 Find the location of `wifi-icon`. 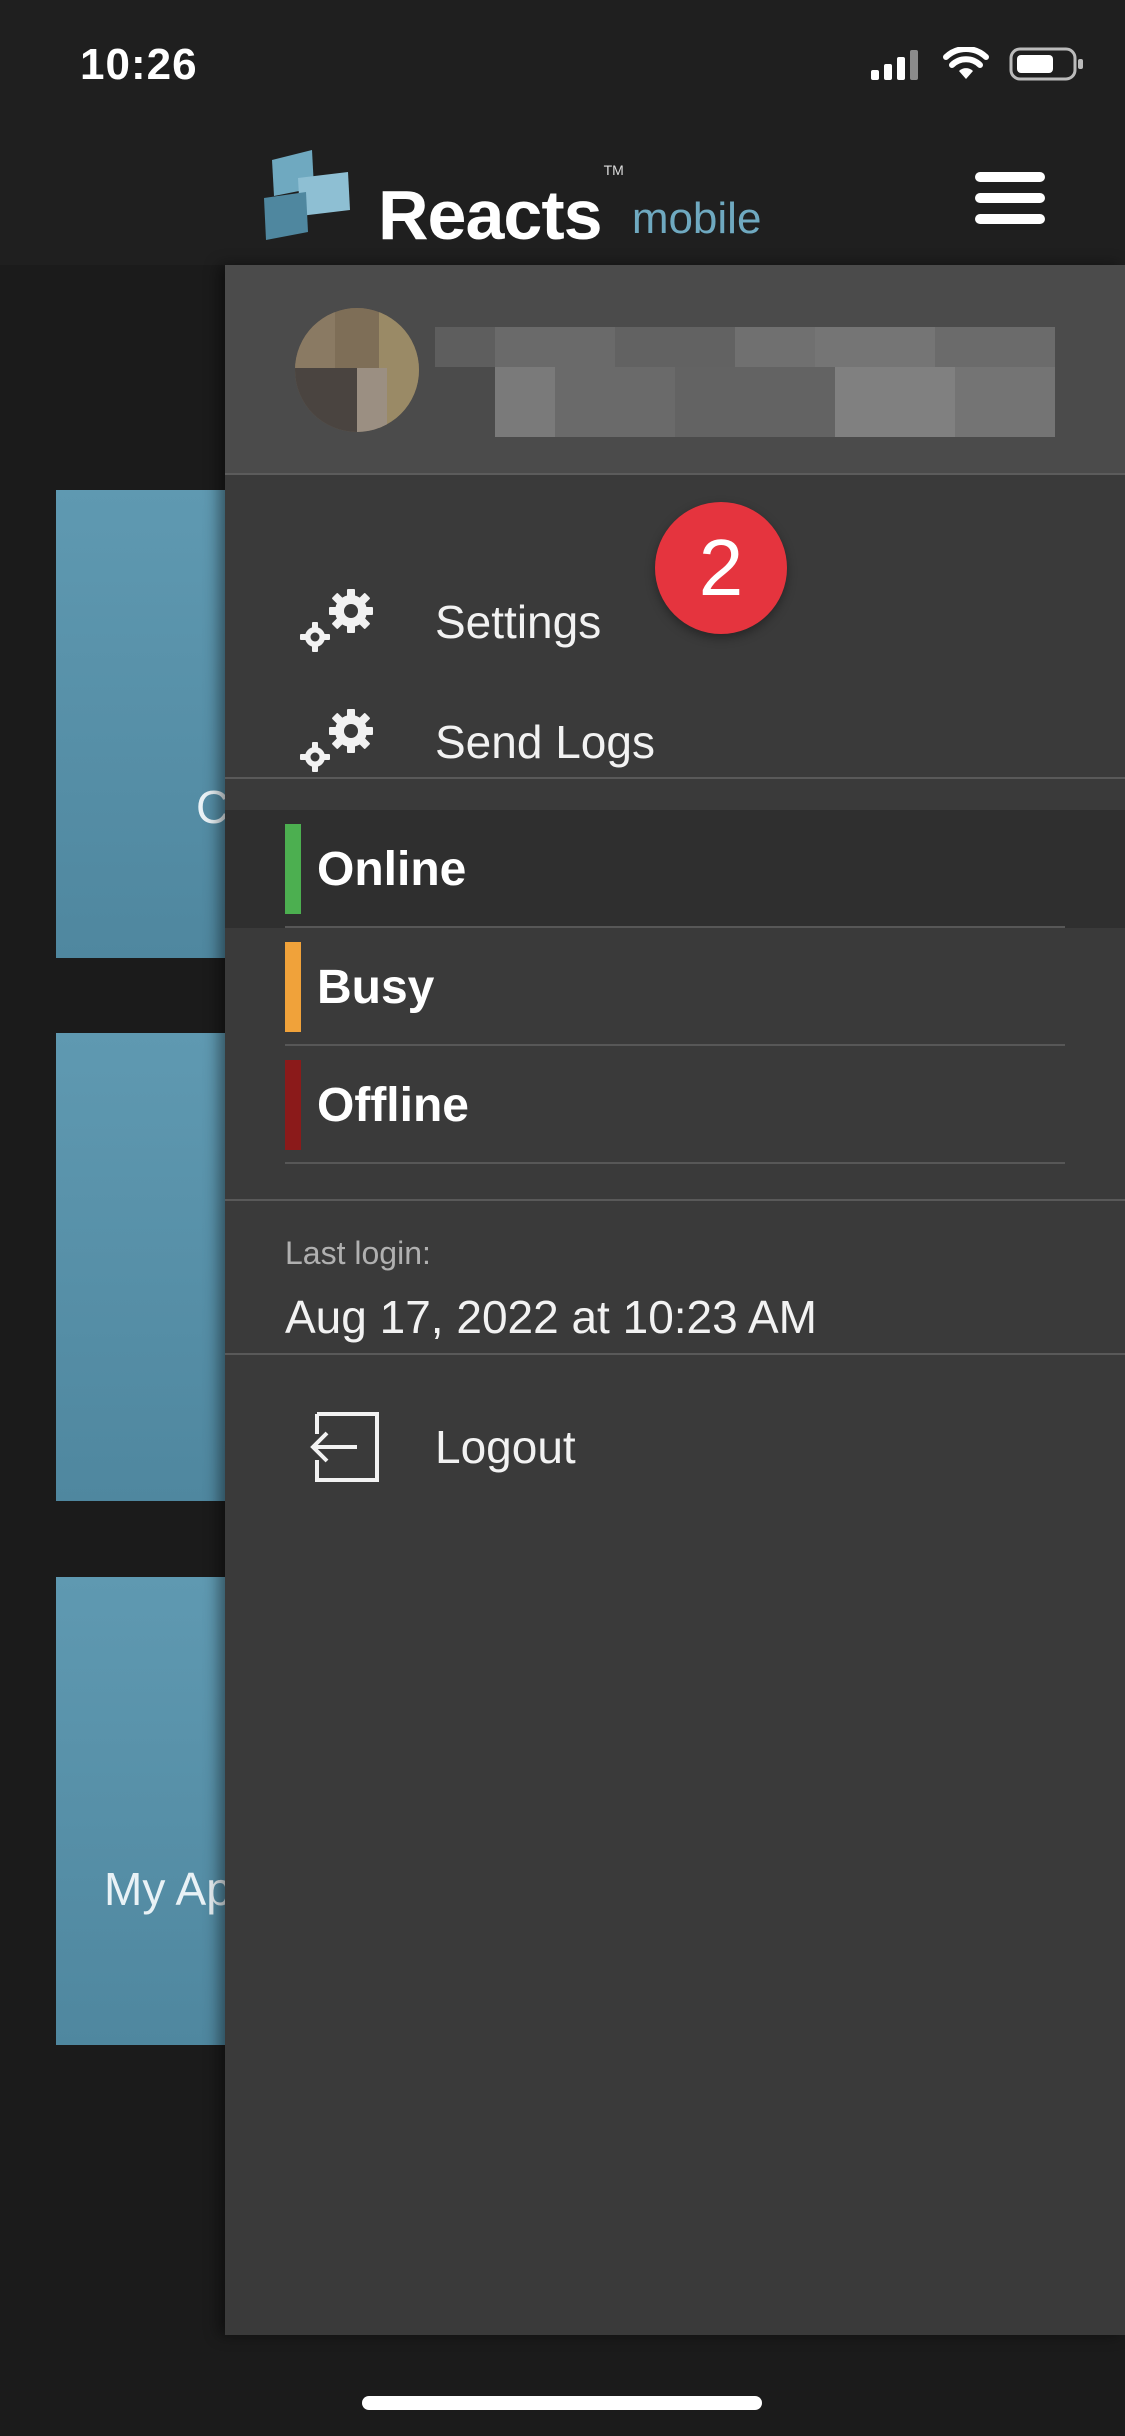

wifi-icon is located at coordinates (966, 63).